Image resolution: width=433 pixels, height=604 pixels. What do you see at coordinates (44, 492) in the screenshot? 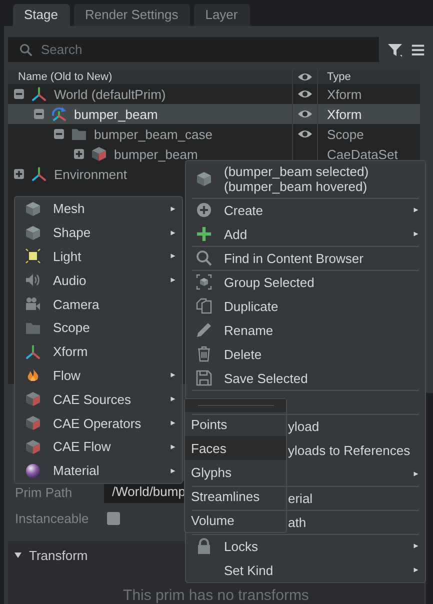
I see `field-label: Prim Path` at bounding box center [44, 492].